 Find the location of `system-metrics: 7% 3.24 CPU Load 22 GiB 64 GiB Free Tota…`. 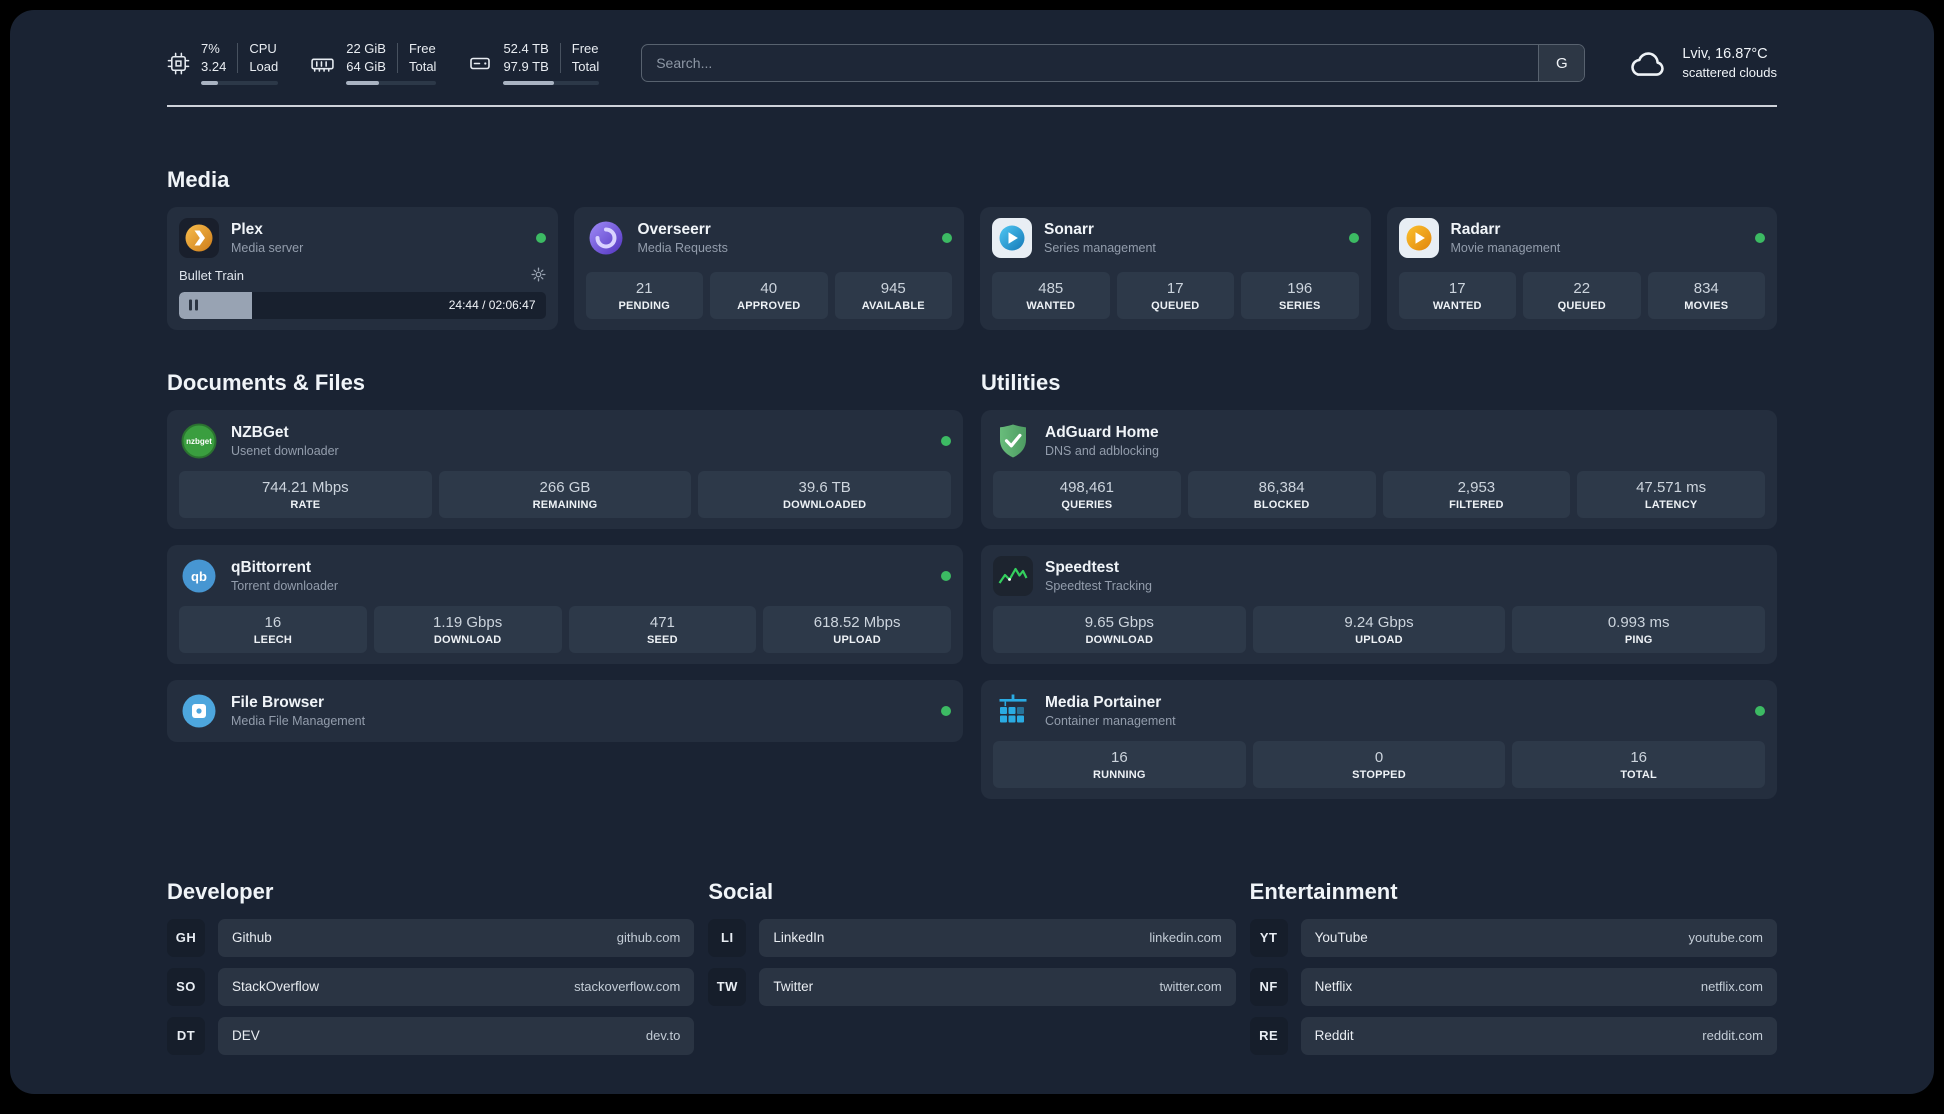

system-metrics: 7% 3.24 CPU Load 22 GiB 64 GiB Free Tota… is located at coordinates (383, 63).